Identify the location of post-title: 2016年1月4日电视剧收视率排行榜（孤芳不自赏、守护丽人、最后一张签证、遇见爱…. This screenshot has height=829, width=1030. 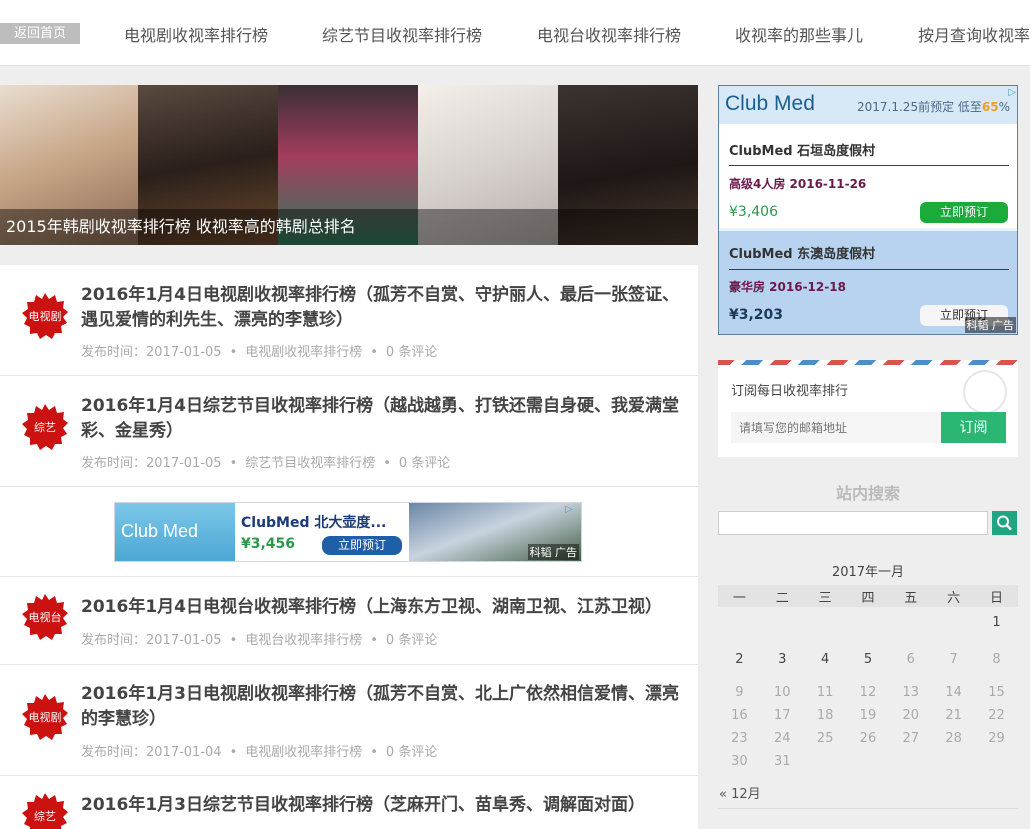
(381, 308).